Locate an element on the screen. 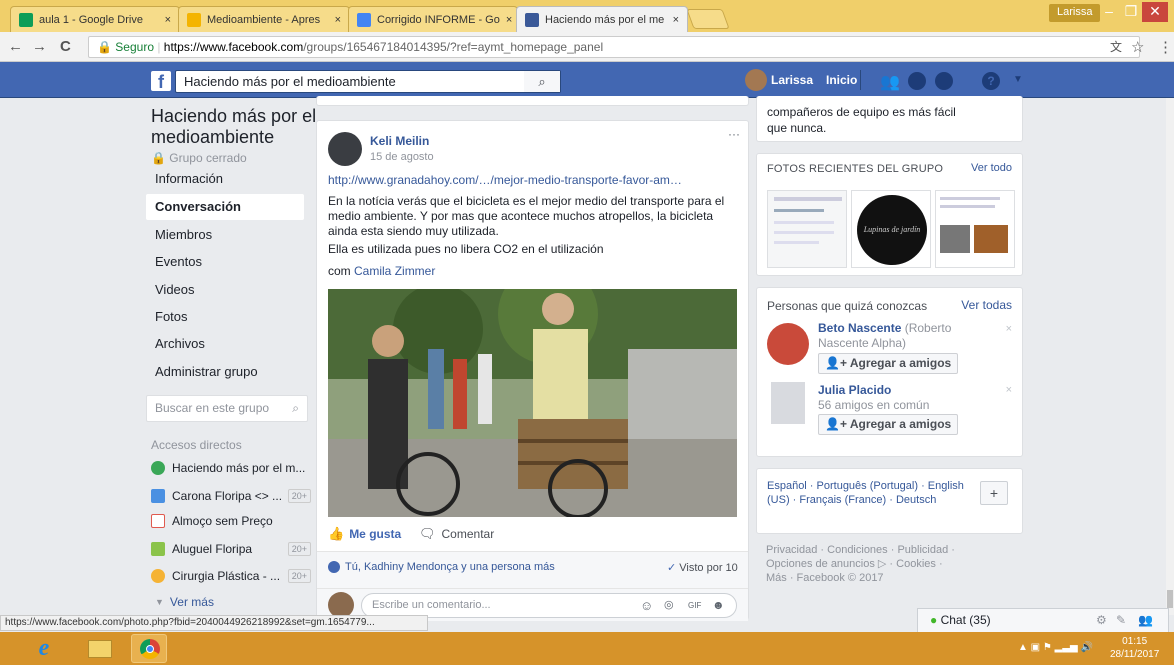  nav-conversacion: Conversación is located at coordinates (225, 207).